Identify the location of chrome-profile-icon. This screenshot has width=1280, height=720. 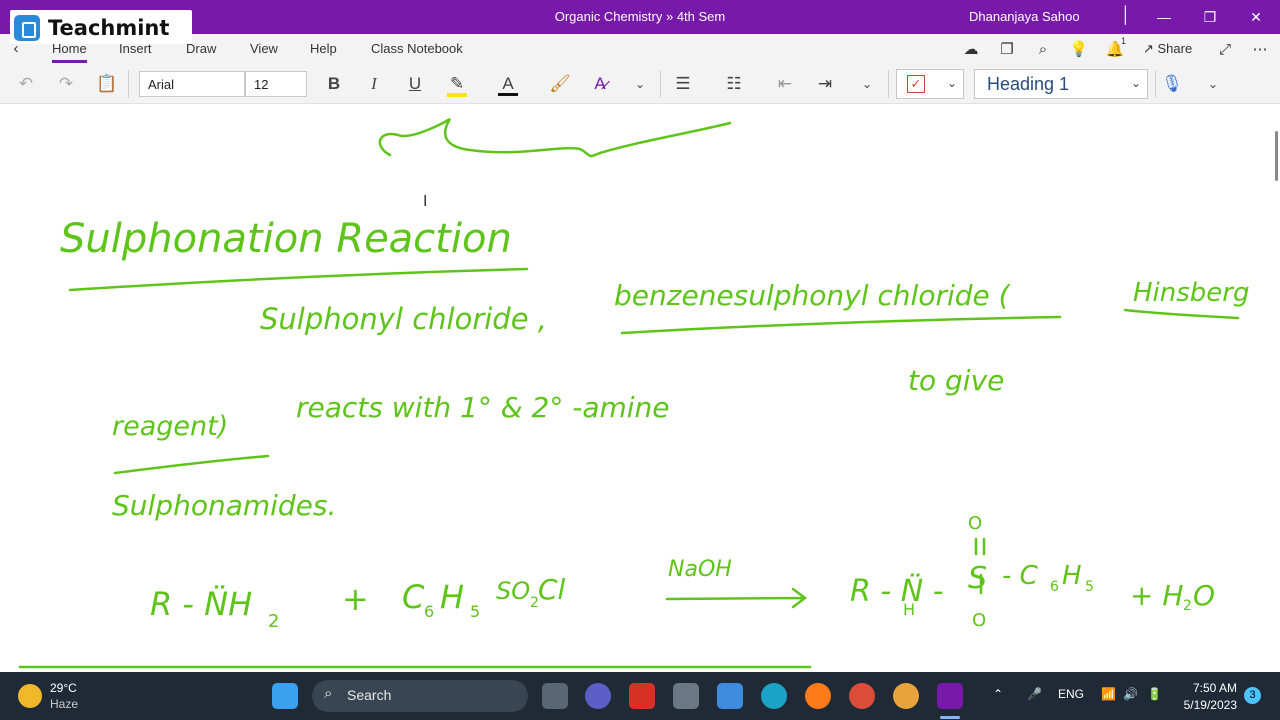
(906, 696).